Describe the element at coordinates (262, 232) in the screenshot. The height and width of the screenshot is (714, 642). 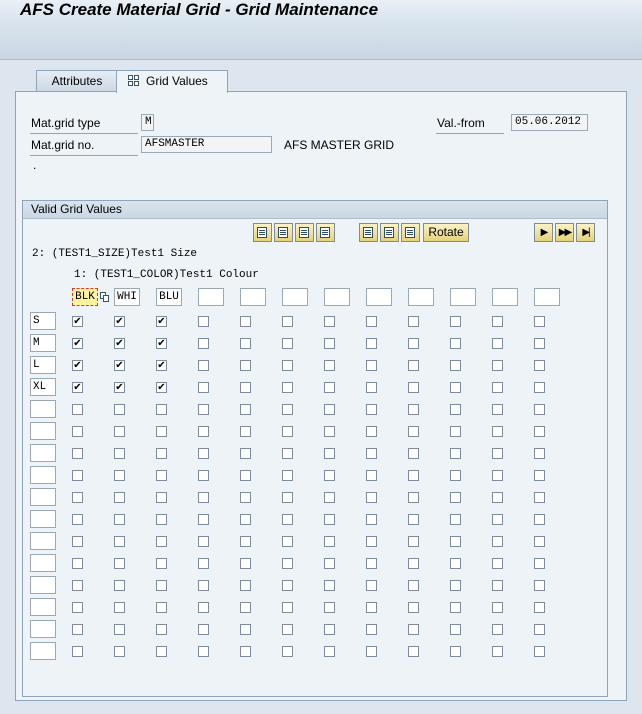
I see `select-all-button` at that location.